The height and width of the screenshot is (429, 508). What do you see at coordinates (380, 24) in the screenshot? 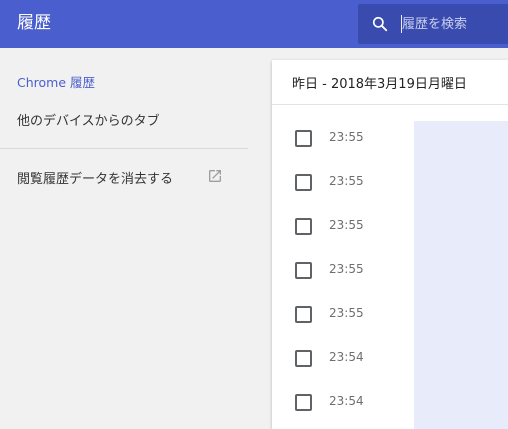
I see `search-icon` at bounding box center [380, 24].